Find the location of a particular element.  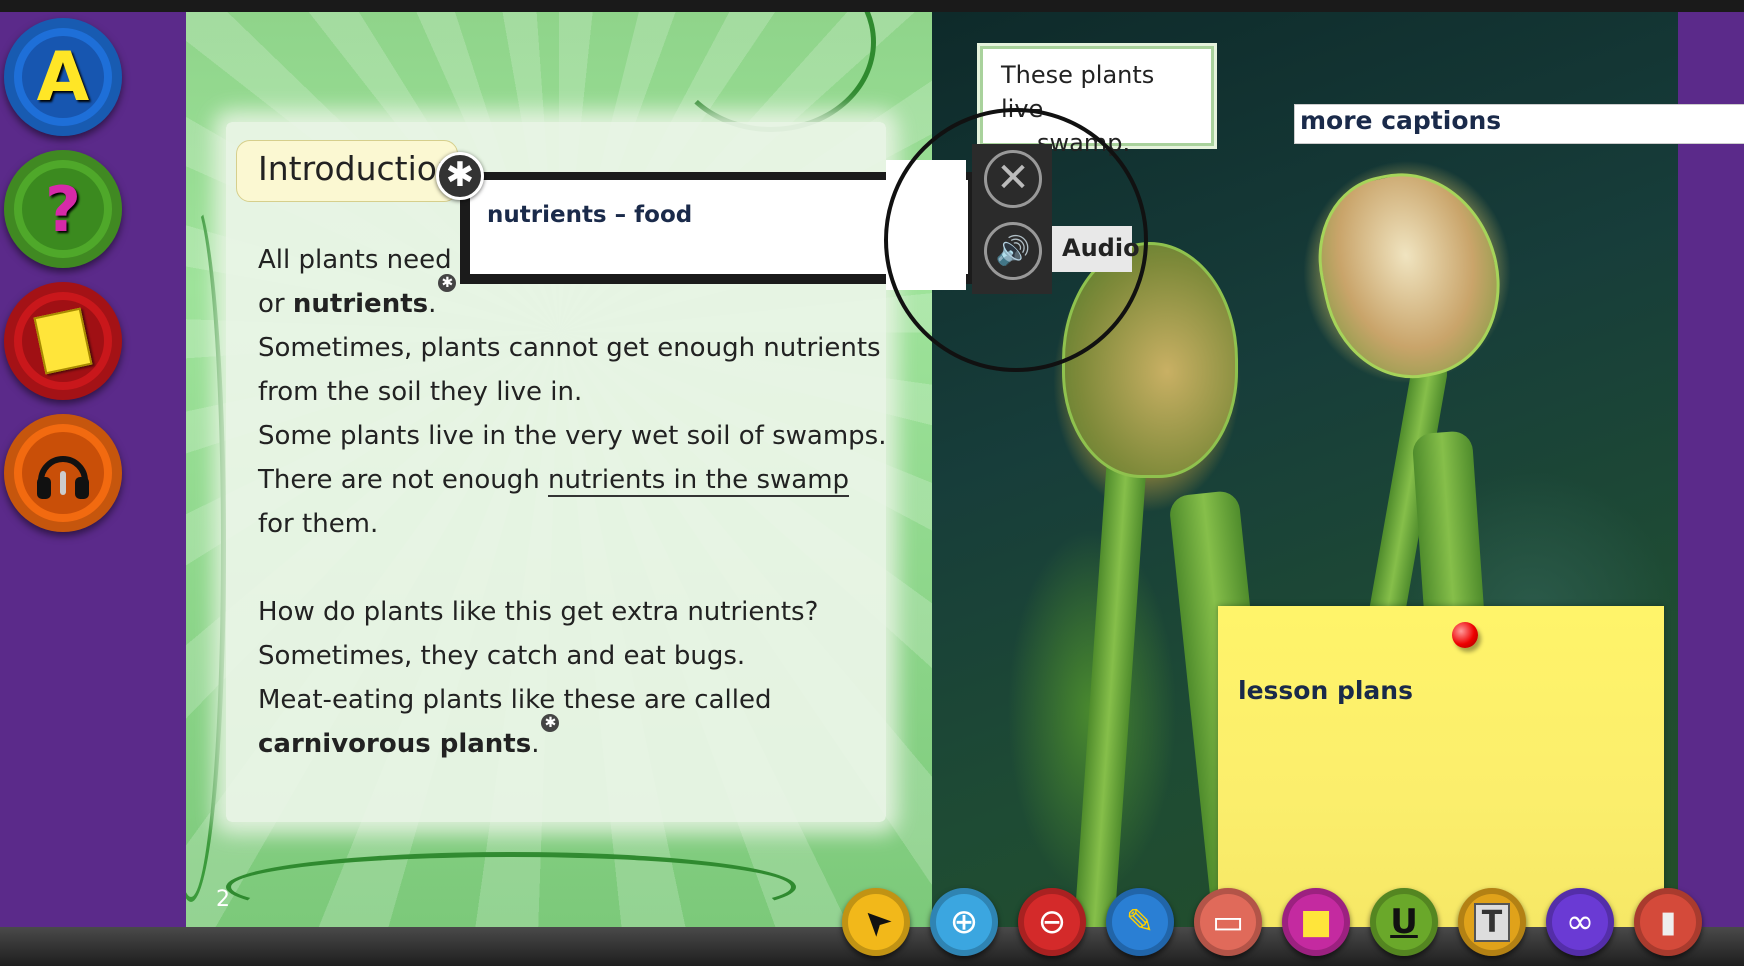

help-glyph: ? is located at coordinates (63, 209).